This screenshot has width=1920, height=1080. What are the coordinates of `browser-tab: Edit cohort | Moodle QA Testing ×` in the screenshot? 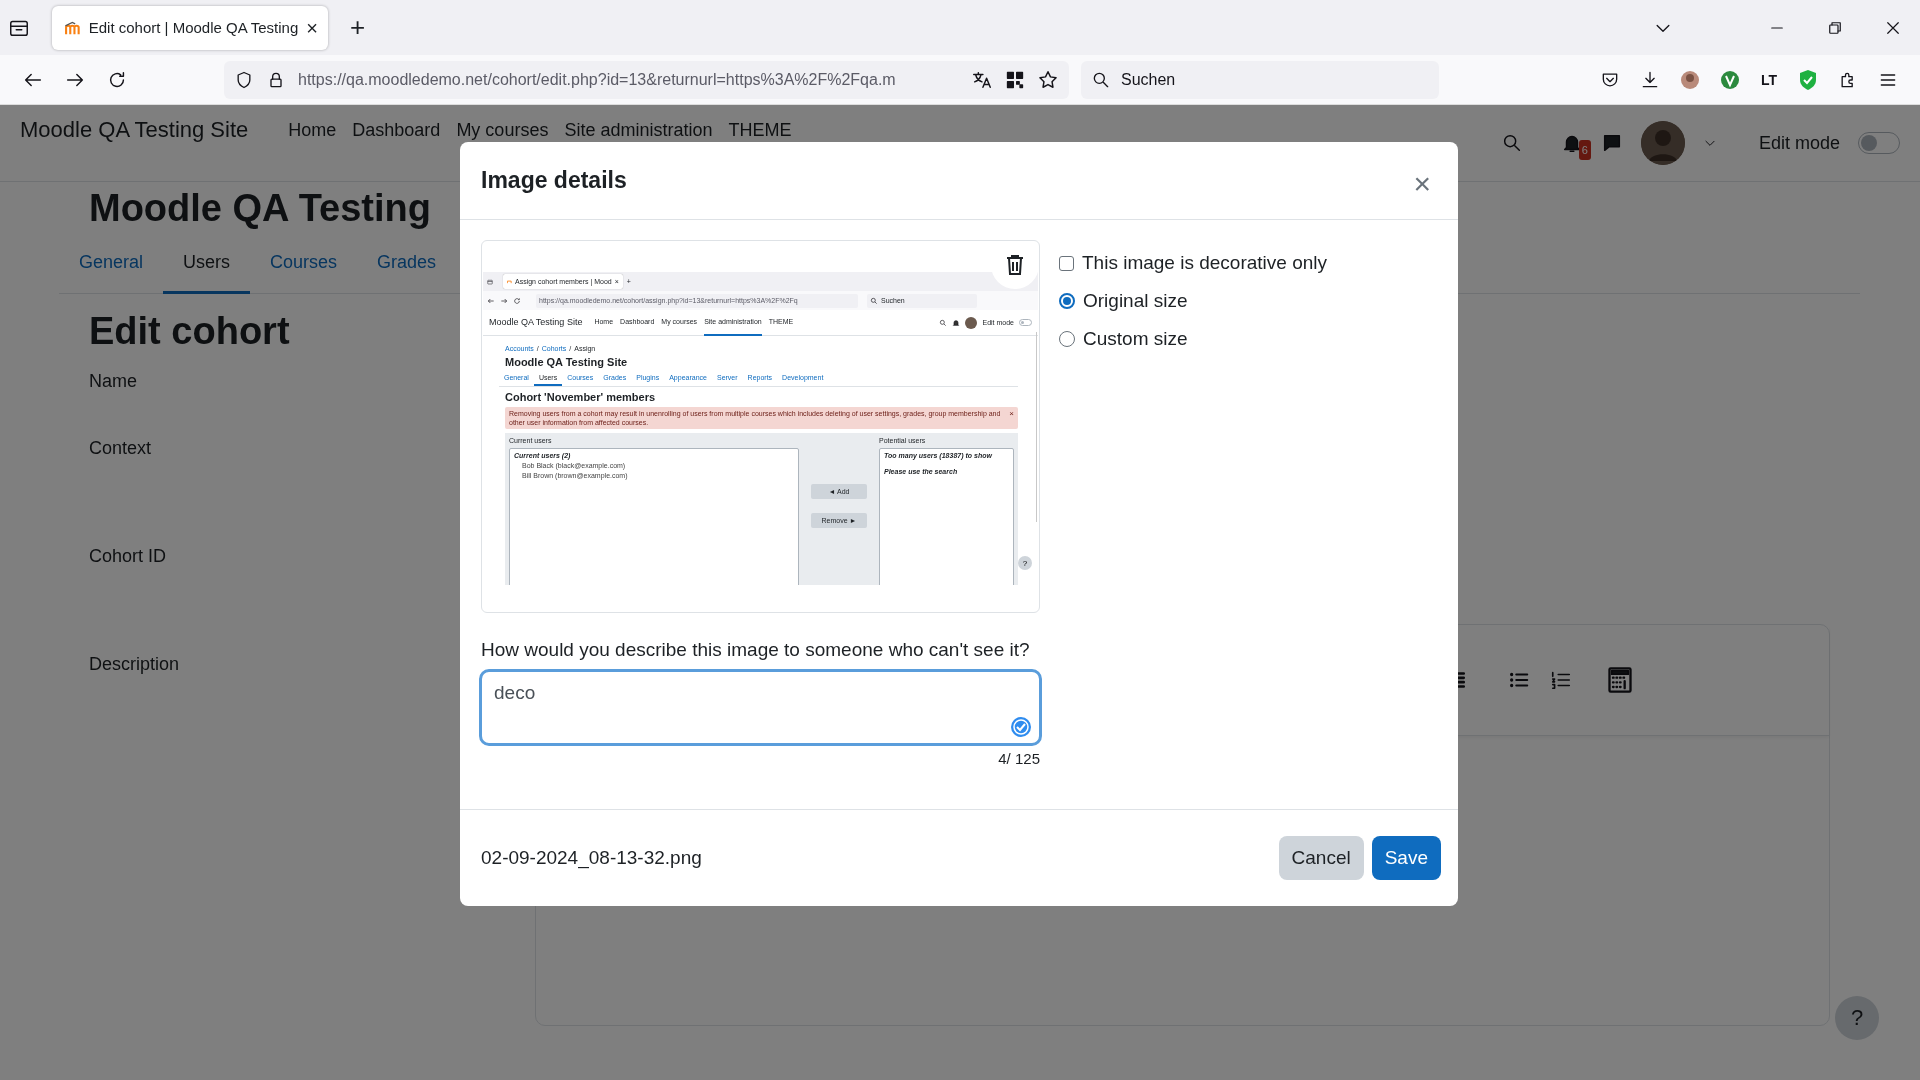 It's located at (190, 27).